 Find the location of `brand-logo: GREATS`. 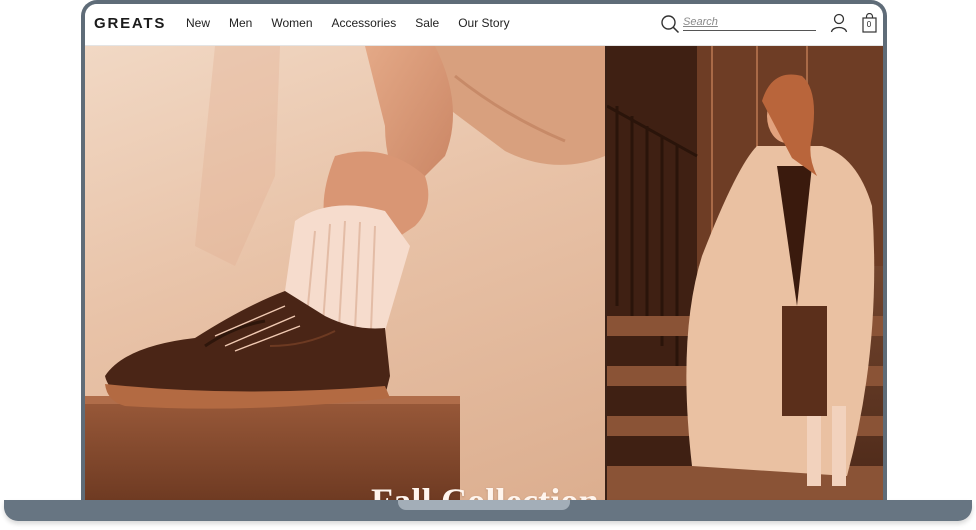

brand-logo: GREATS is located at coordinates (130, 23).